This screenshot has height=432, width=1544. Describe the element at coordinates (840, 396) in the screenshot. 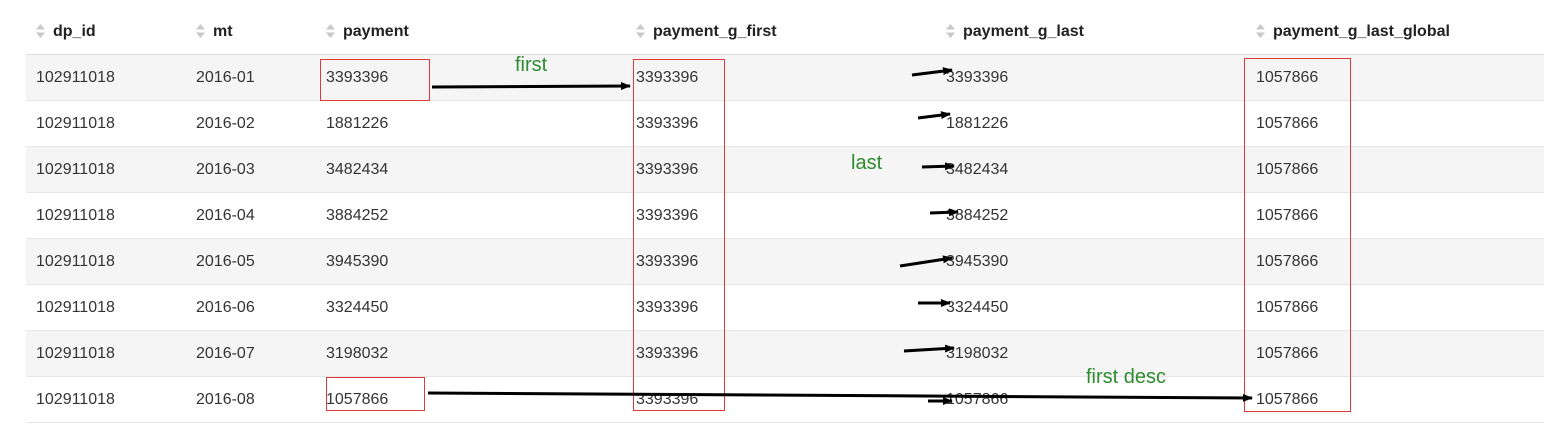

I see `arrow-first-desc` at that location.